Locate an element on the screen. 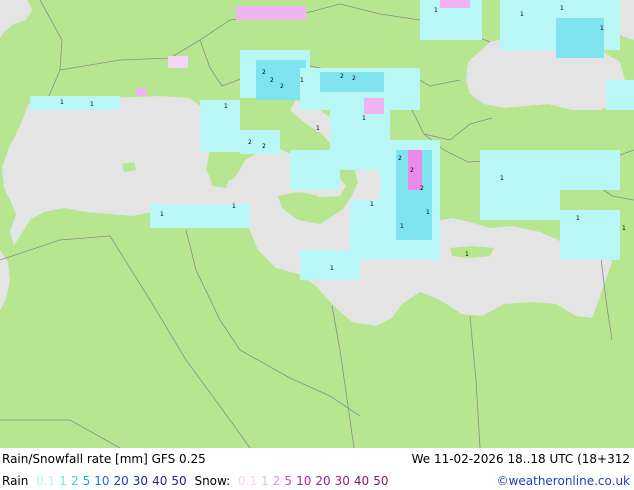 This screenshot has width=634, height=490. snow-legend-label: Snow: is located at coordinates (212, 481).